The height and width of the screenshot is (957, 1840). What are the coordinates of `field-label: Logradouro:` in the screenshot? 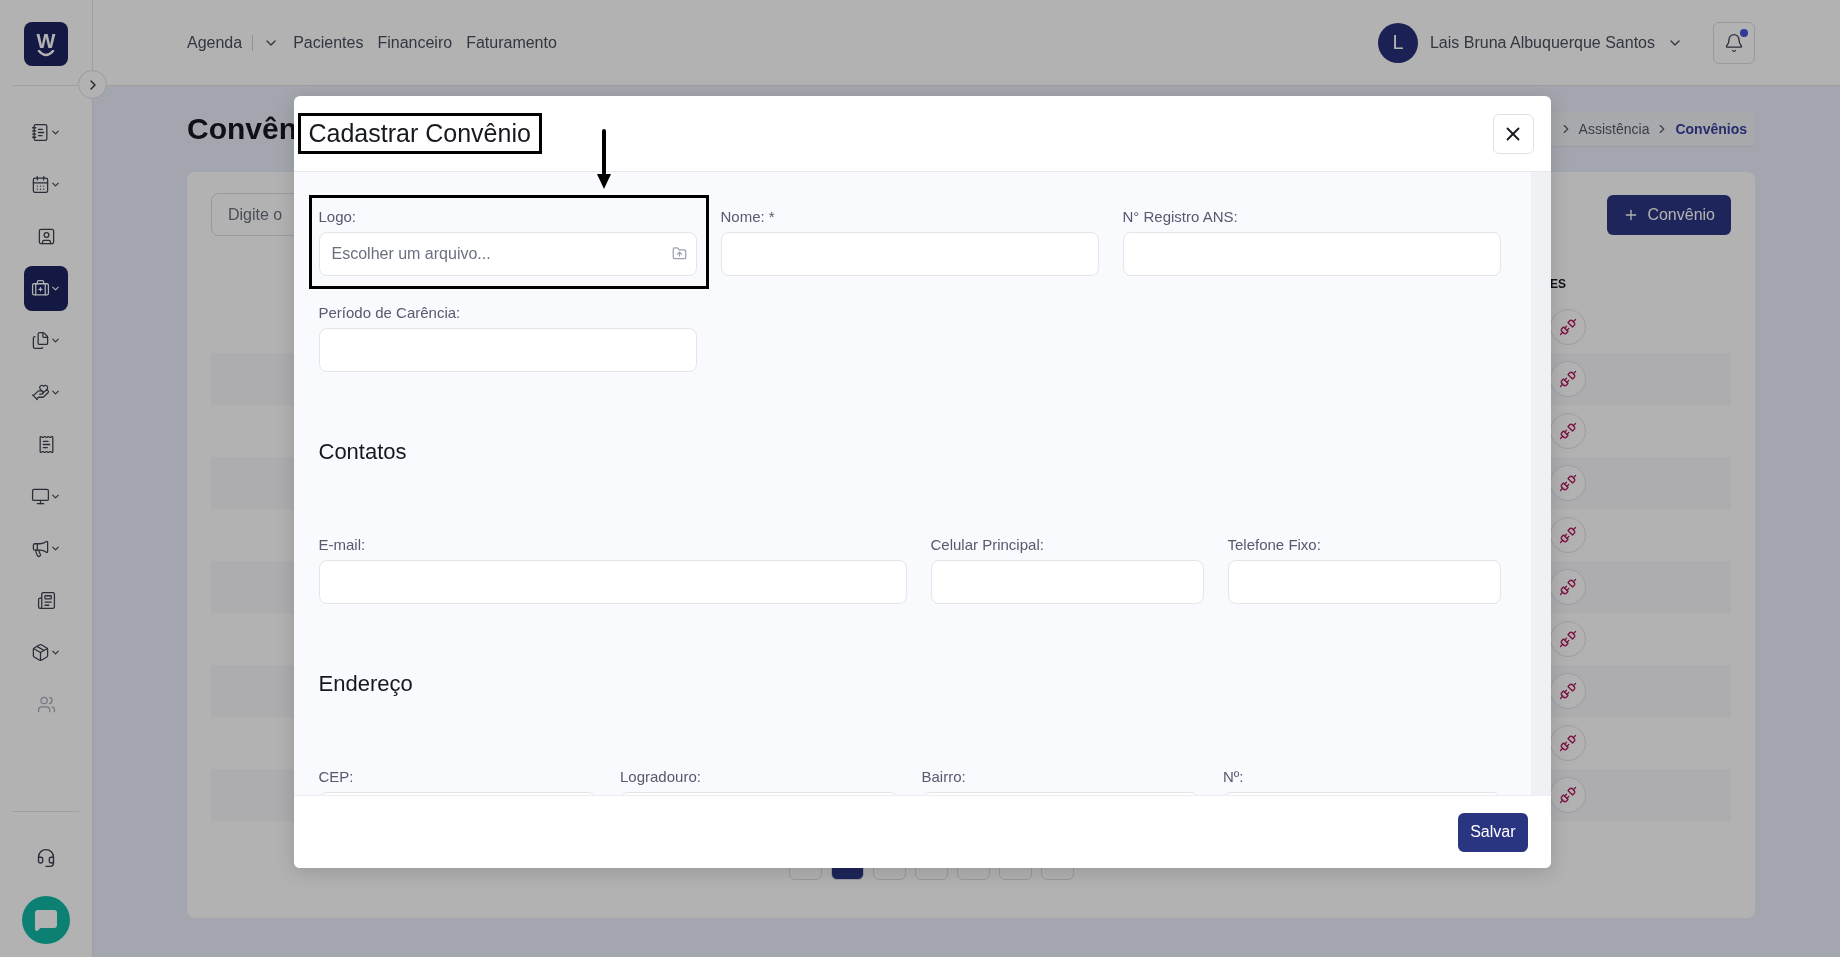 It's located at (661, 777).